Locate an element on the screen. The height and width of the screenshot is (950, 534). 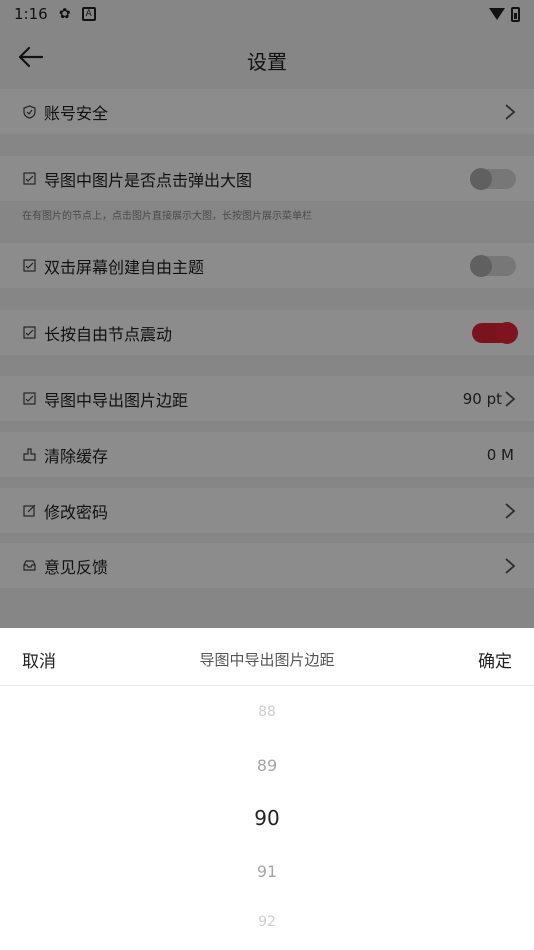
picker-option-selected: 90 is located at coordinates (267, 818).